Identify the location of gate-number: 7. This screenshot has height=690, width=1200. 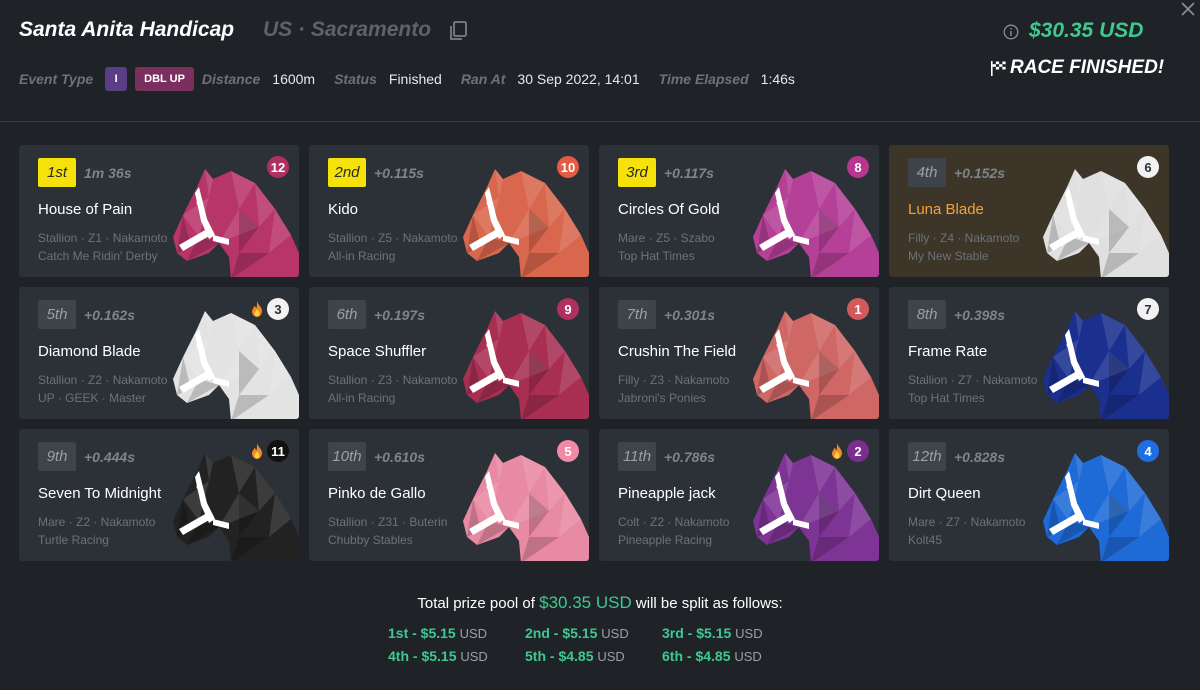
(1148, 309).